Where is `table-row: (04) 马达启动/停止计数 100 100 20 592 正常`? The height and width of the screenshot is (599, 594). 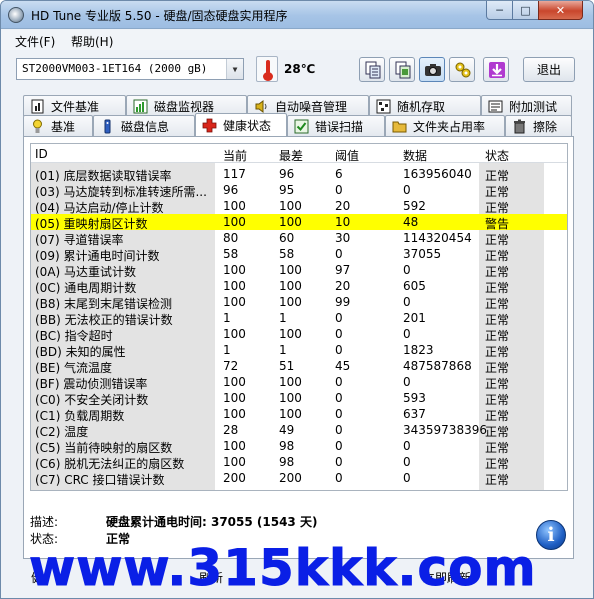
table-row: (04) 马达启动/停止计数 100 100 20 592 正常 is located at coordinates (299, 206).